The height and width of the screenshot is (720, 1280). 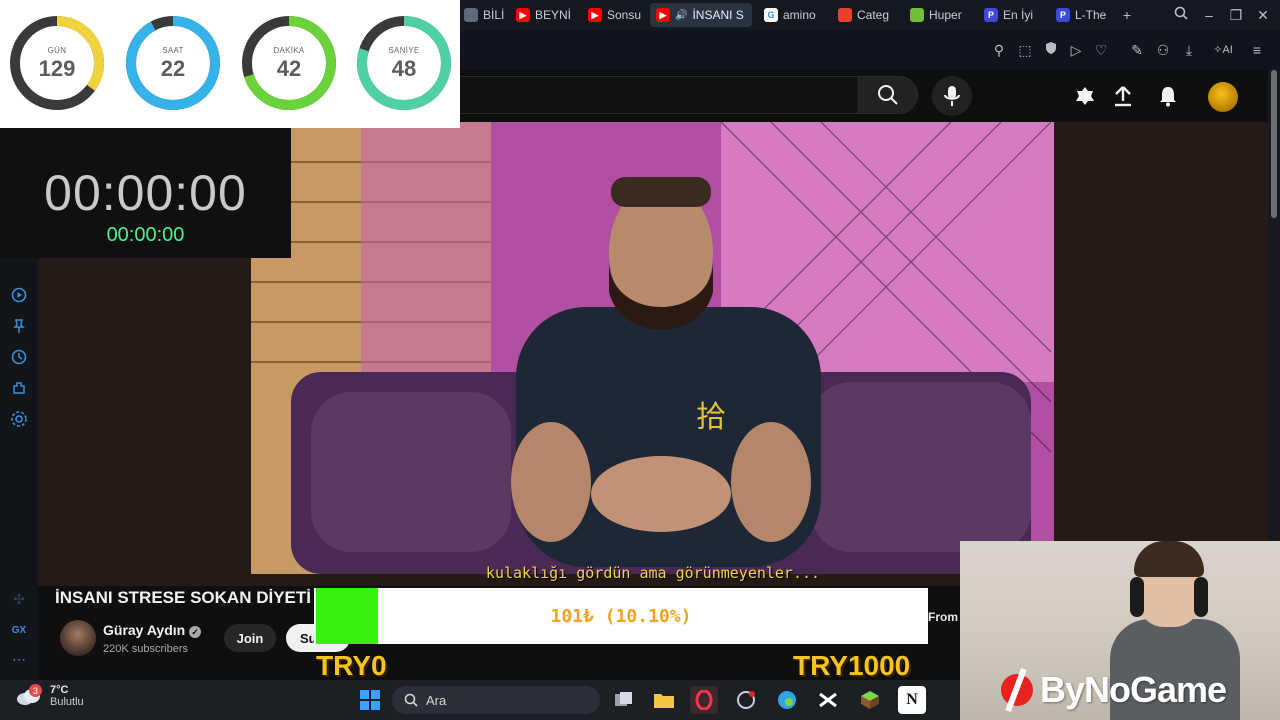 I want to click on search-button, so click(x=888, y=95).